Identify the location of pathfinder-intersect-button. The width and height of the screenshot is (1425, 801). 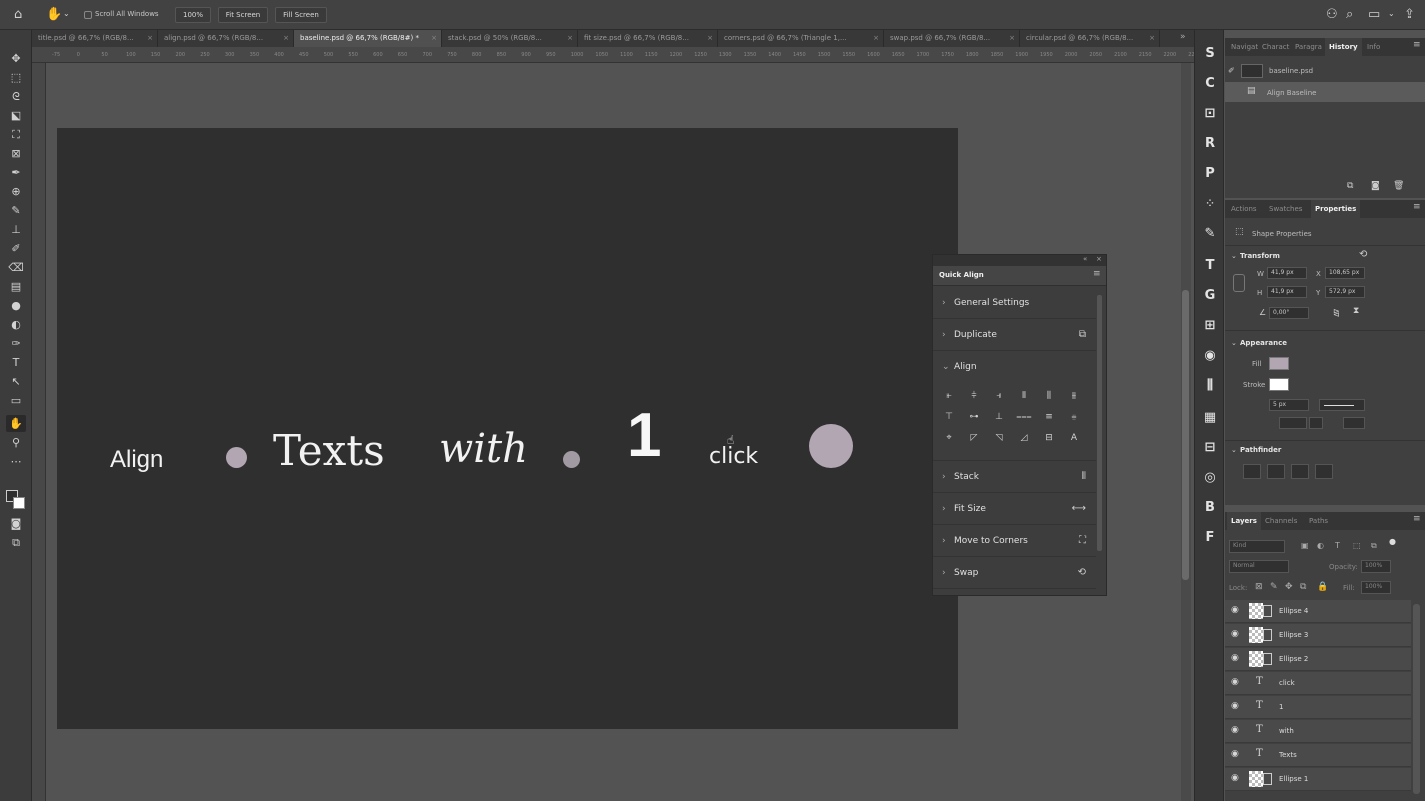
(1300, 471).